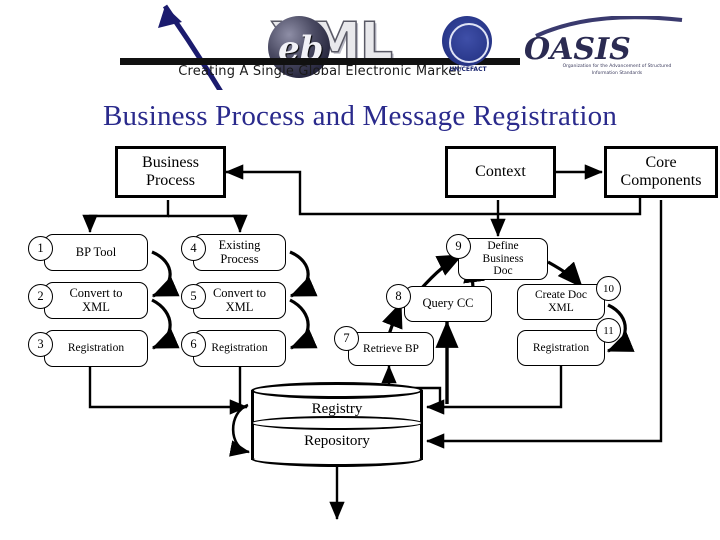  I want to click on cylinder-top-ellipse, so click(337, 390).